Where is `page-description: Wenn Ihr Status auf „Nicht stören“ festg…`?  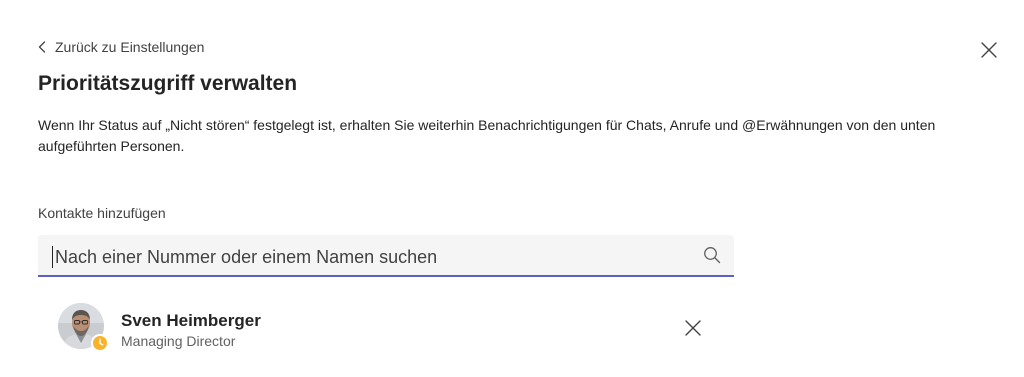 page-description: Wenn Ihr Status auf „Nicht stören“ festg… is located at coordinates (487, 135).